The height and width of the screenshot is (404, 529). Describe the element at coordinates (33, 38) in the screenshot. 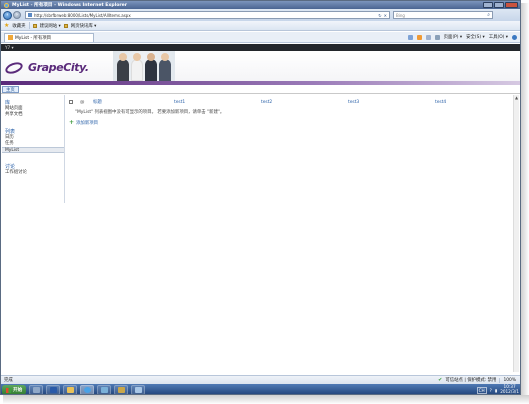

I see `tab-label: MyList - 所有项目` at that location.